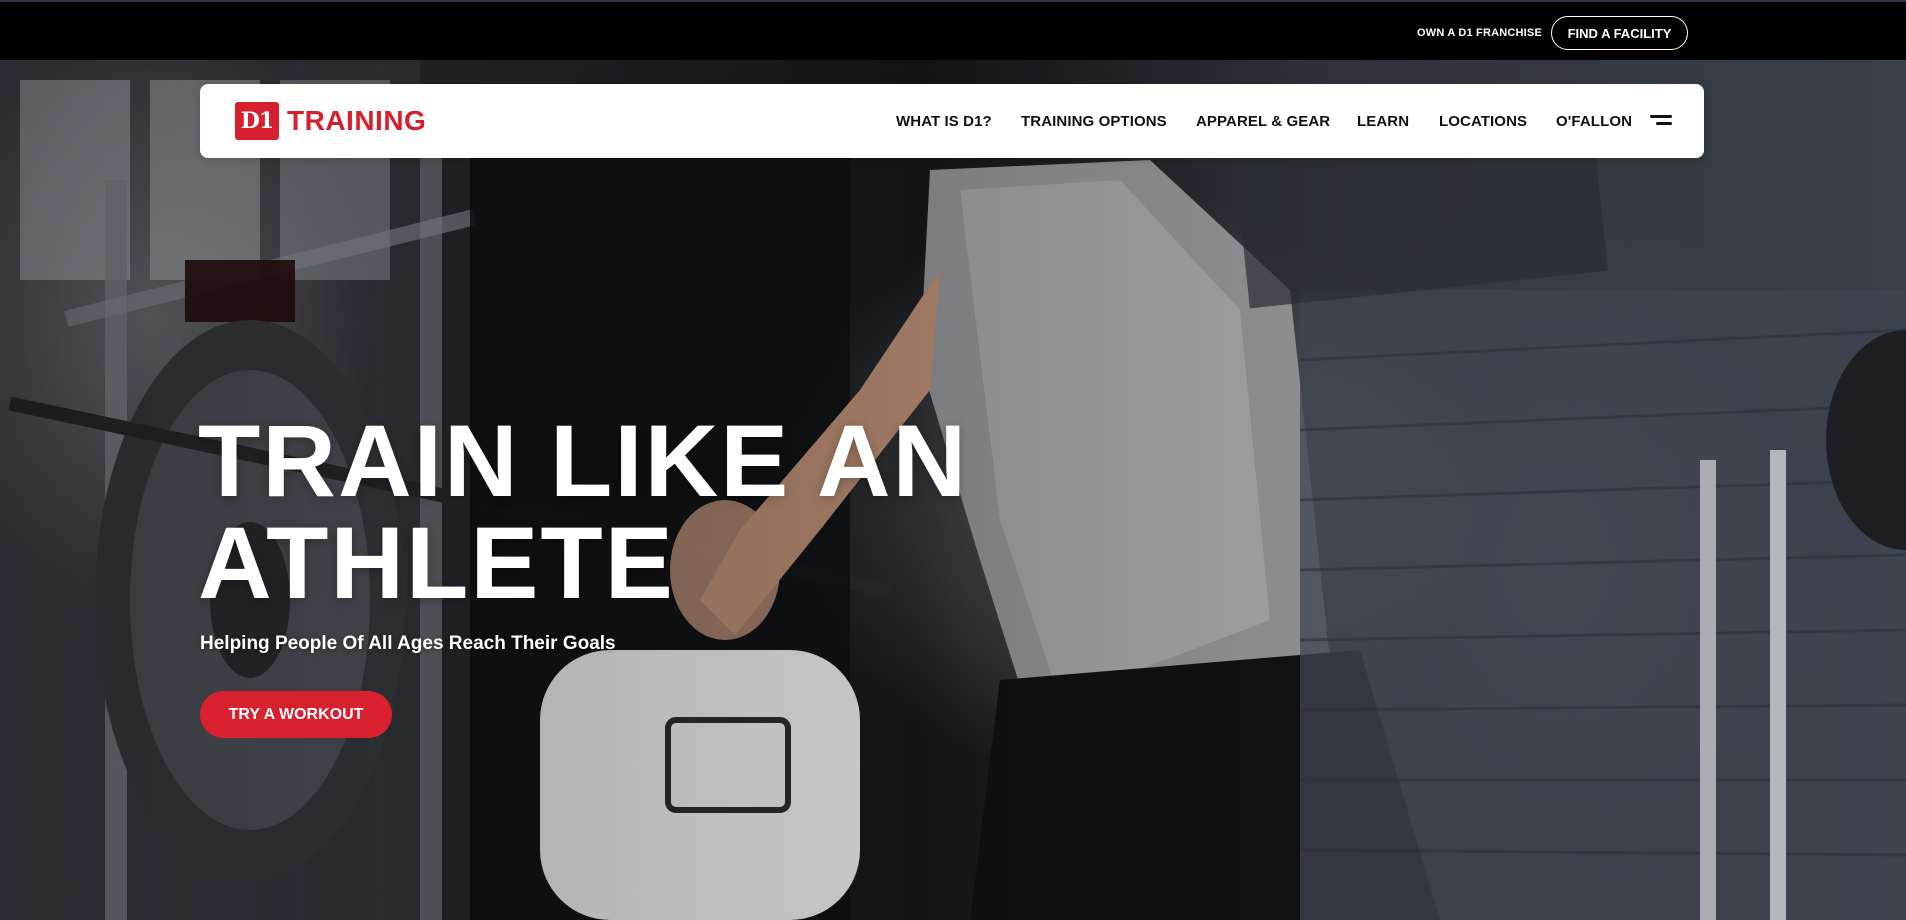  What do you see at coordinates (1619, 33) in the screenshot?
I see `find-facility-button: FIND A FACILITY` at bounding box center [1619, 33].